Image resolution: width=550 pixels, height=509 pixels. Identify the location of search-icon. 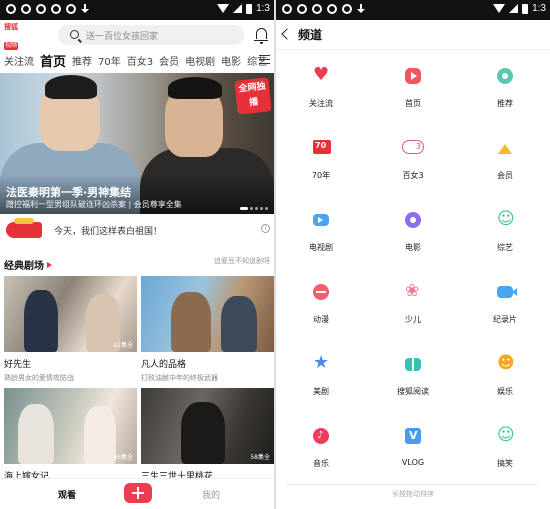
(74, 34).